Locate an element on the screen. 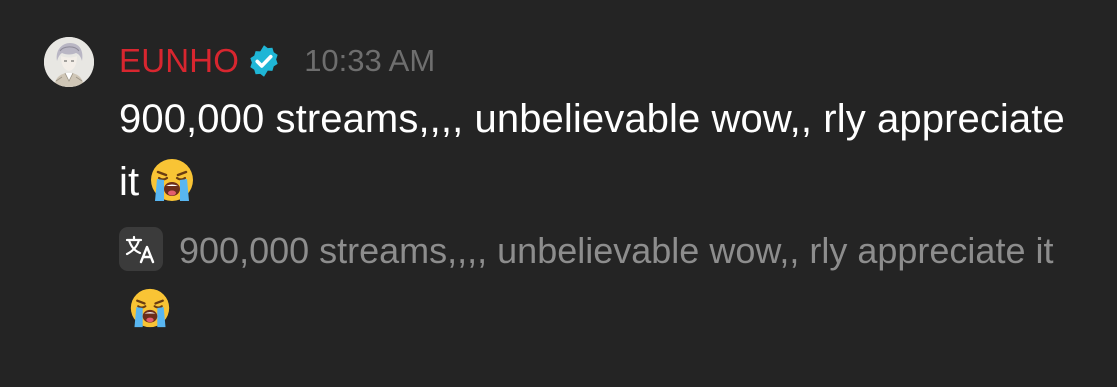 This screenshot has height=387, width=1117. avatar is located at coordinates (69, 62).